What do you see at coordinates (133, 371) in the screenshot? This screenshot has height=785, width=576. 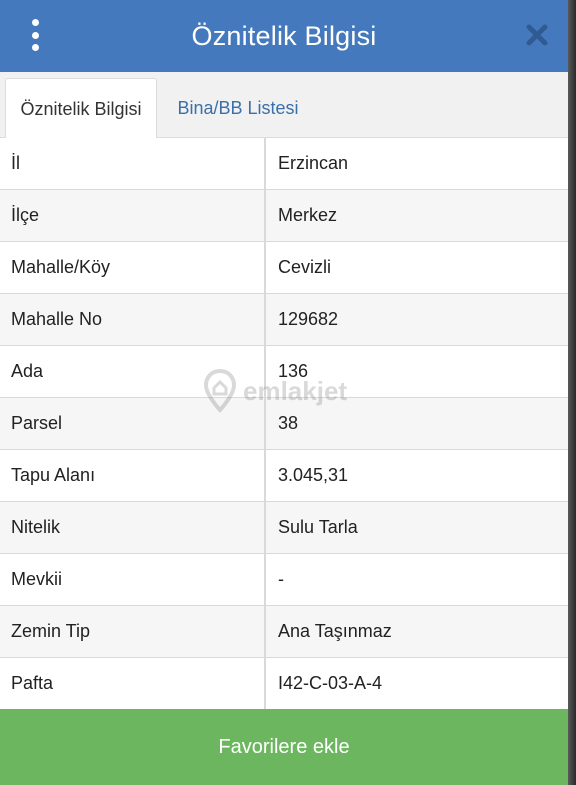 I see `attribute-key: Ada` at bounding box center [133, 371].